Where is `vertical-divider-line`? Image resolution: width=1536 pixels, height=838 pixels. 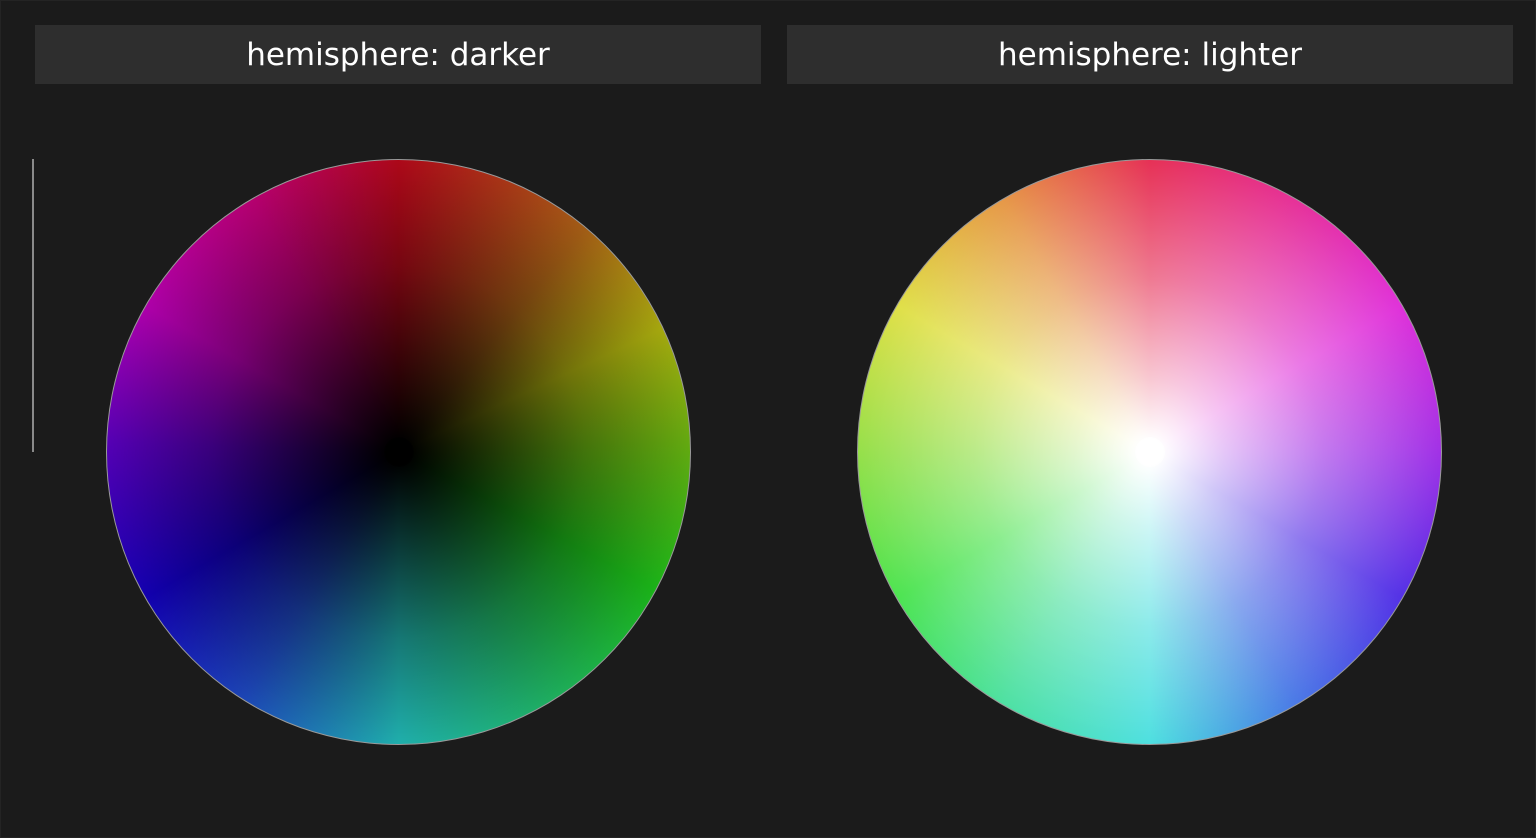
vertical-divider-line is located at coordinates (33, 305).